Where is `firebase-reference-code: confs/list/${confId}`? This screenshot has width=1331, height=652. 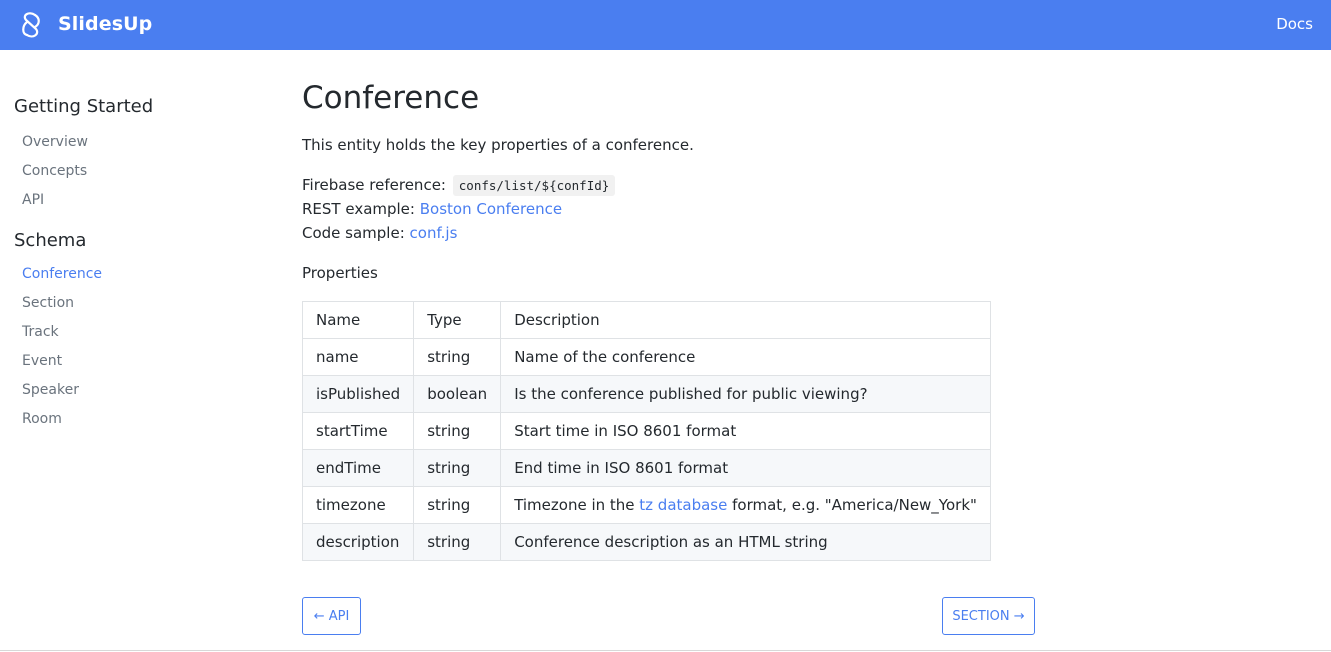
firebase-reference-code: confs/list/${confId} is located at coordinates (534, 185).